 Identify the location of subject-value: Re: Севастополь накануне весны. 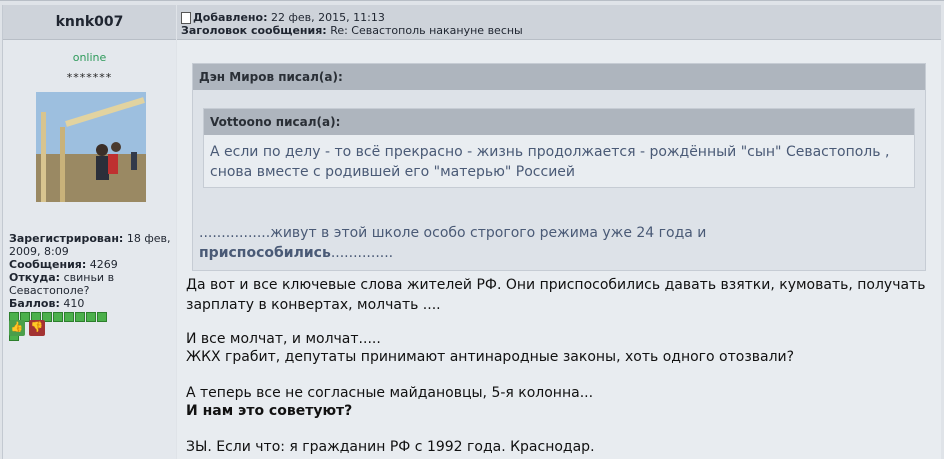
(426, 30).